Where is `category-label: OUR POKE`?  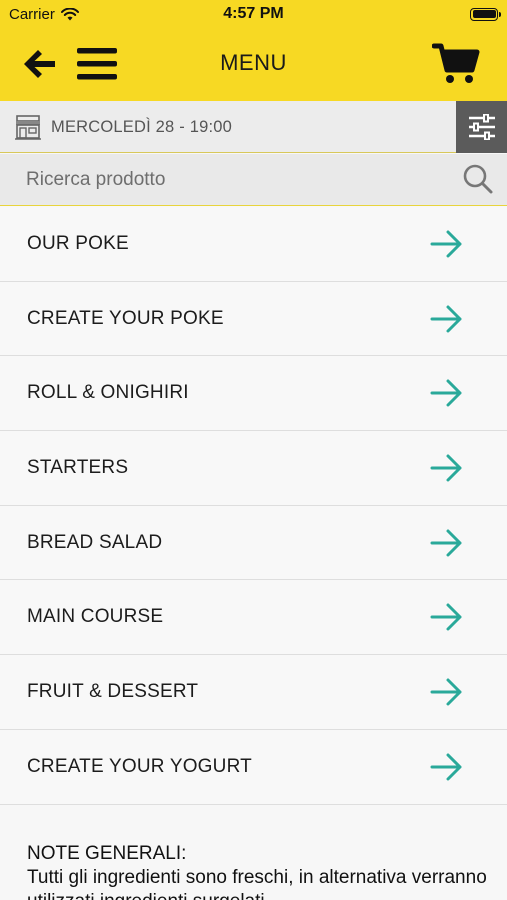
category-label: OUR POKE is located at coordinates (78, 243).